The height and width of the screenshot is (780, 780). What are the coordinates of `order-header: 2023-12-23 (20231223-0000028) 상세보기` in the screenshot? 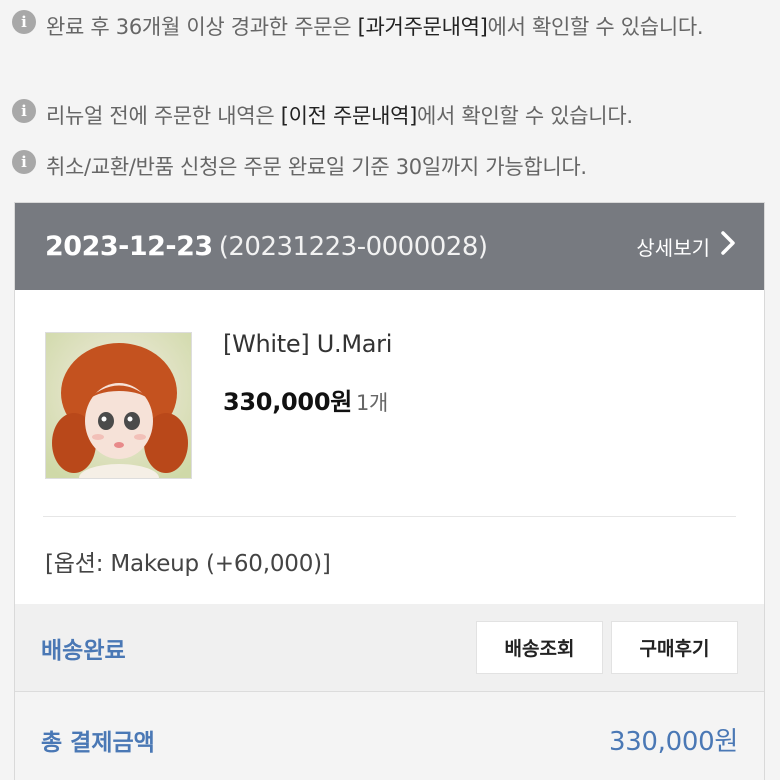 It's located at (389, 246).